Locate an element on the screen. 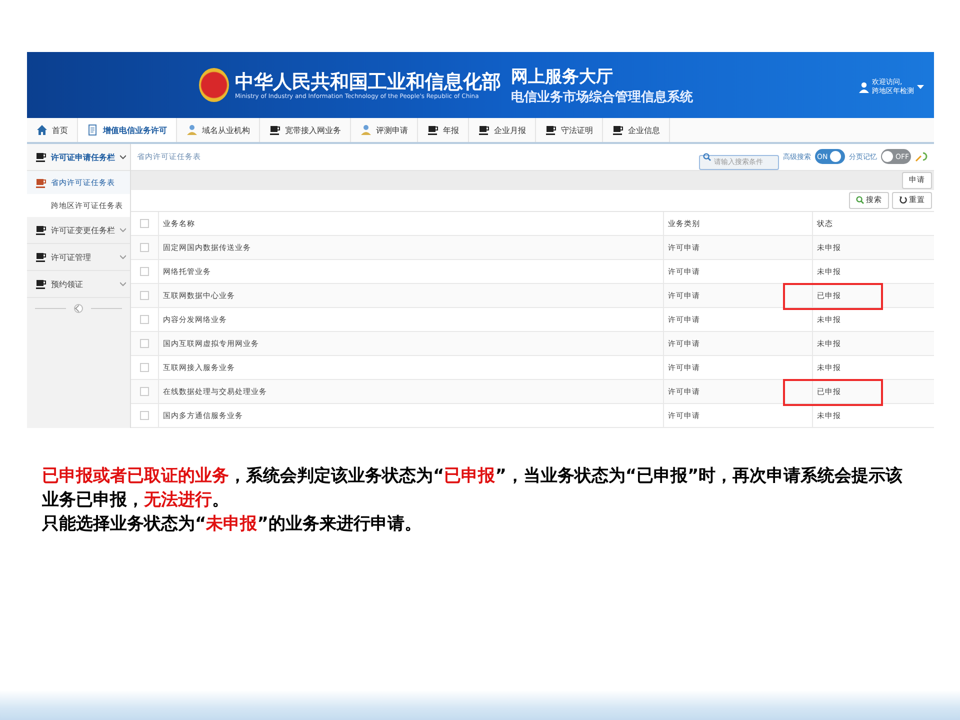 The width and height of the screenshot is (960, 720). collapse-button is located at coordinates (78, 308).